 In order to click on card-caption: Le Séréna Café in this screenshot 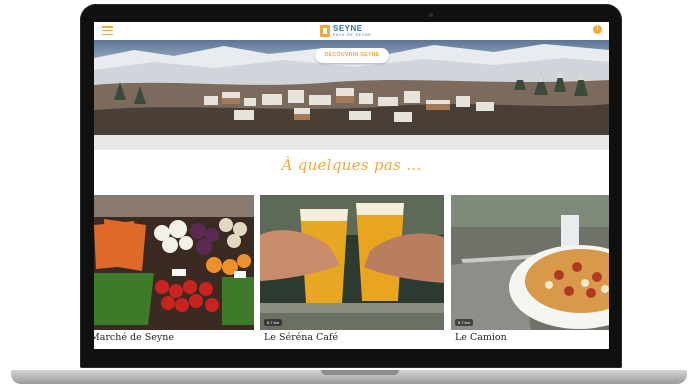, I will do `click(301, 337)`.